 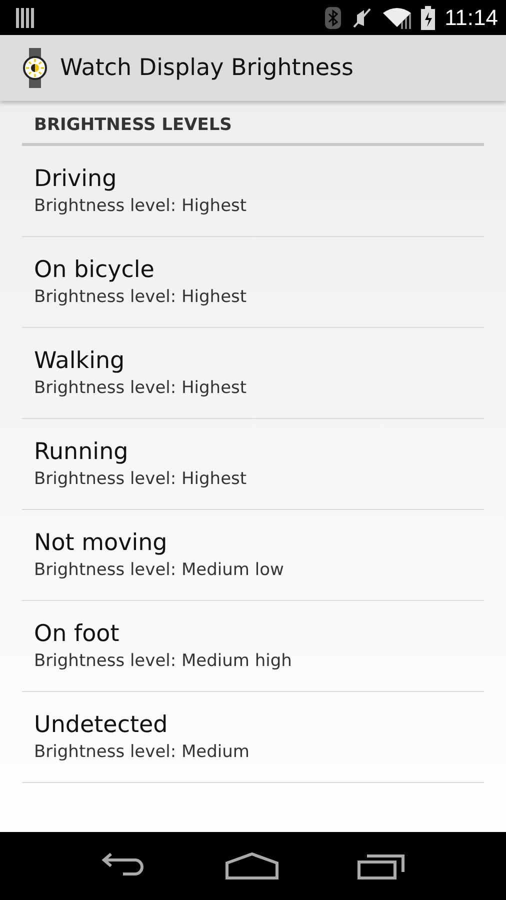 What do you see at coordinates (253, 737) in the screenshot?
I see `list-item: Undetected Brightness level: Medium` at bounding box center [253, 737].